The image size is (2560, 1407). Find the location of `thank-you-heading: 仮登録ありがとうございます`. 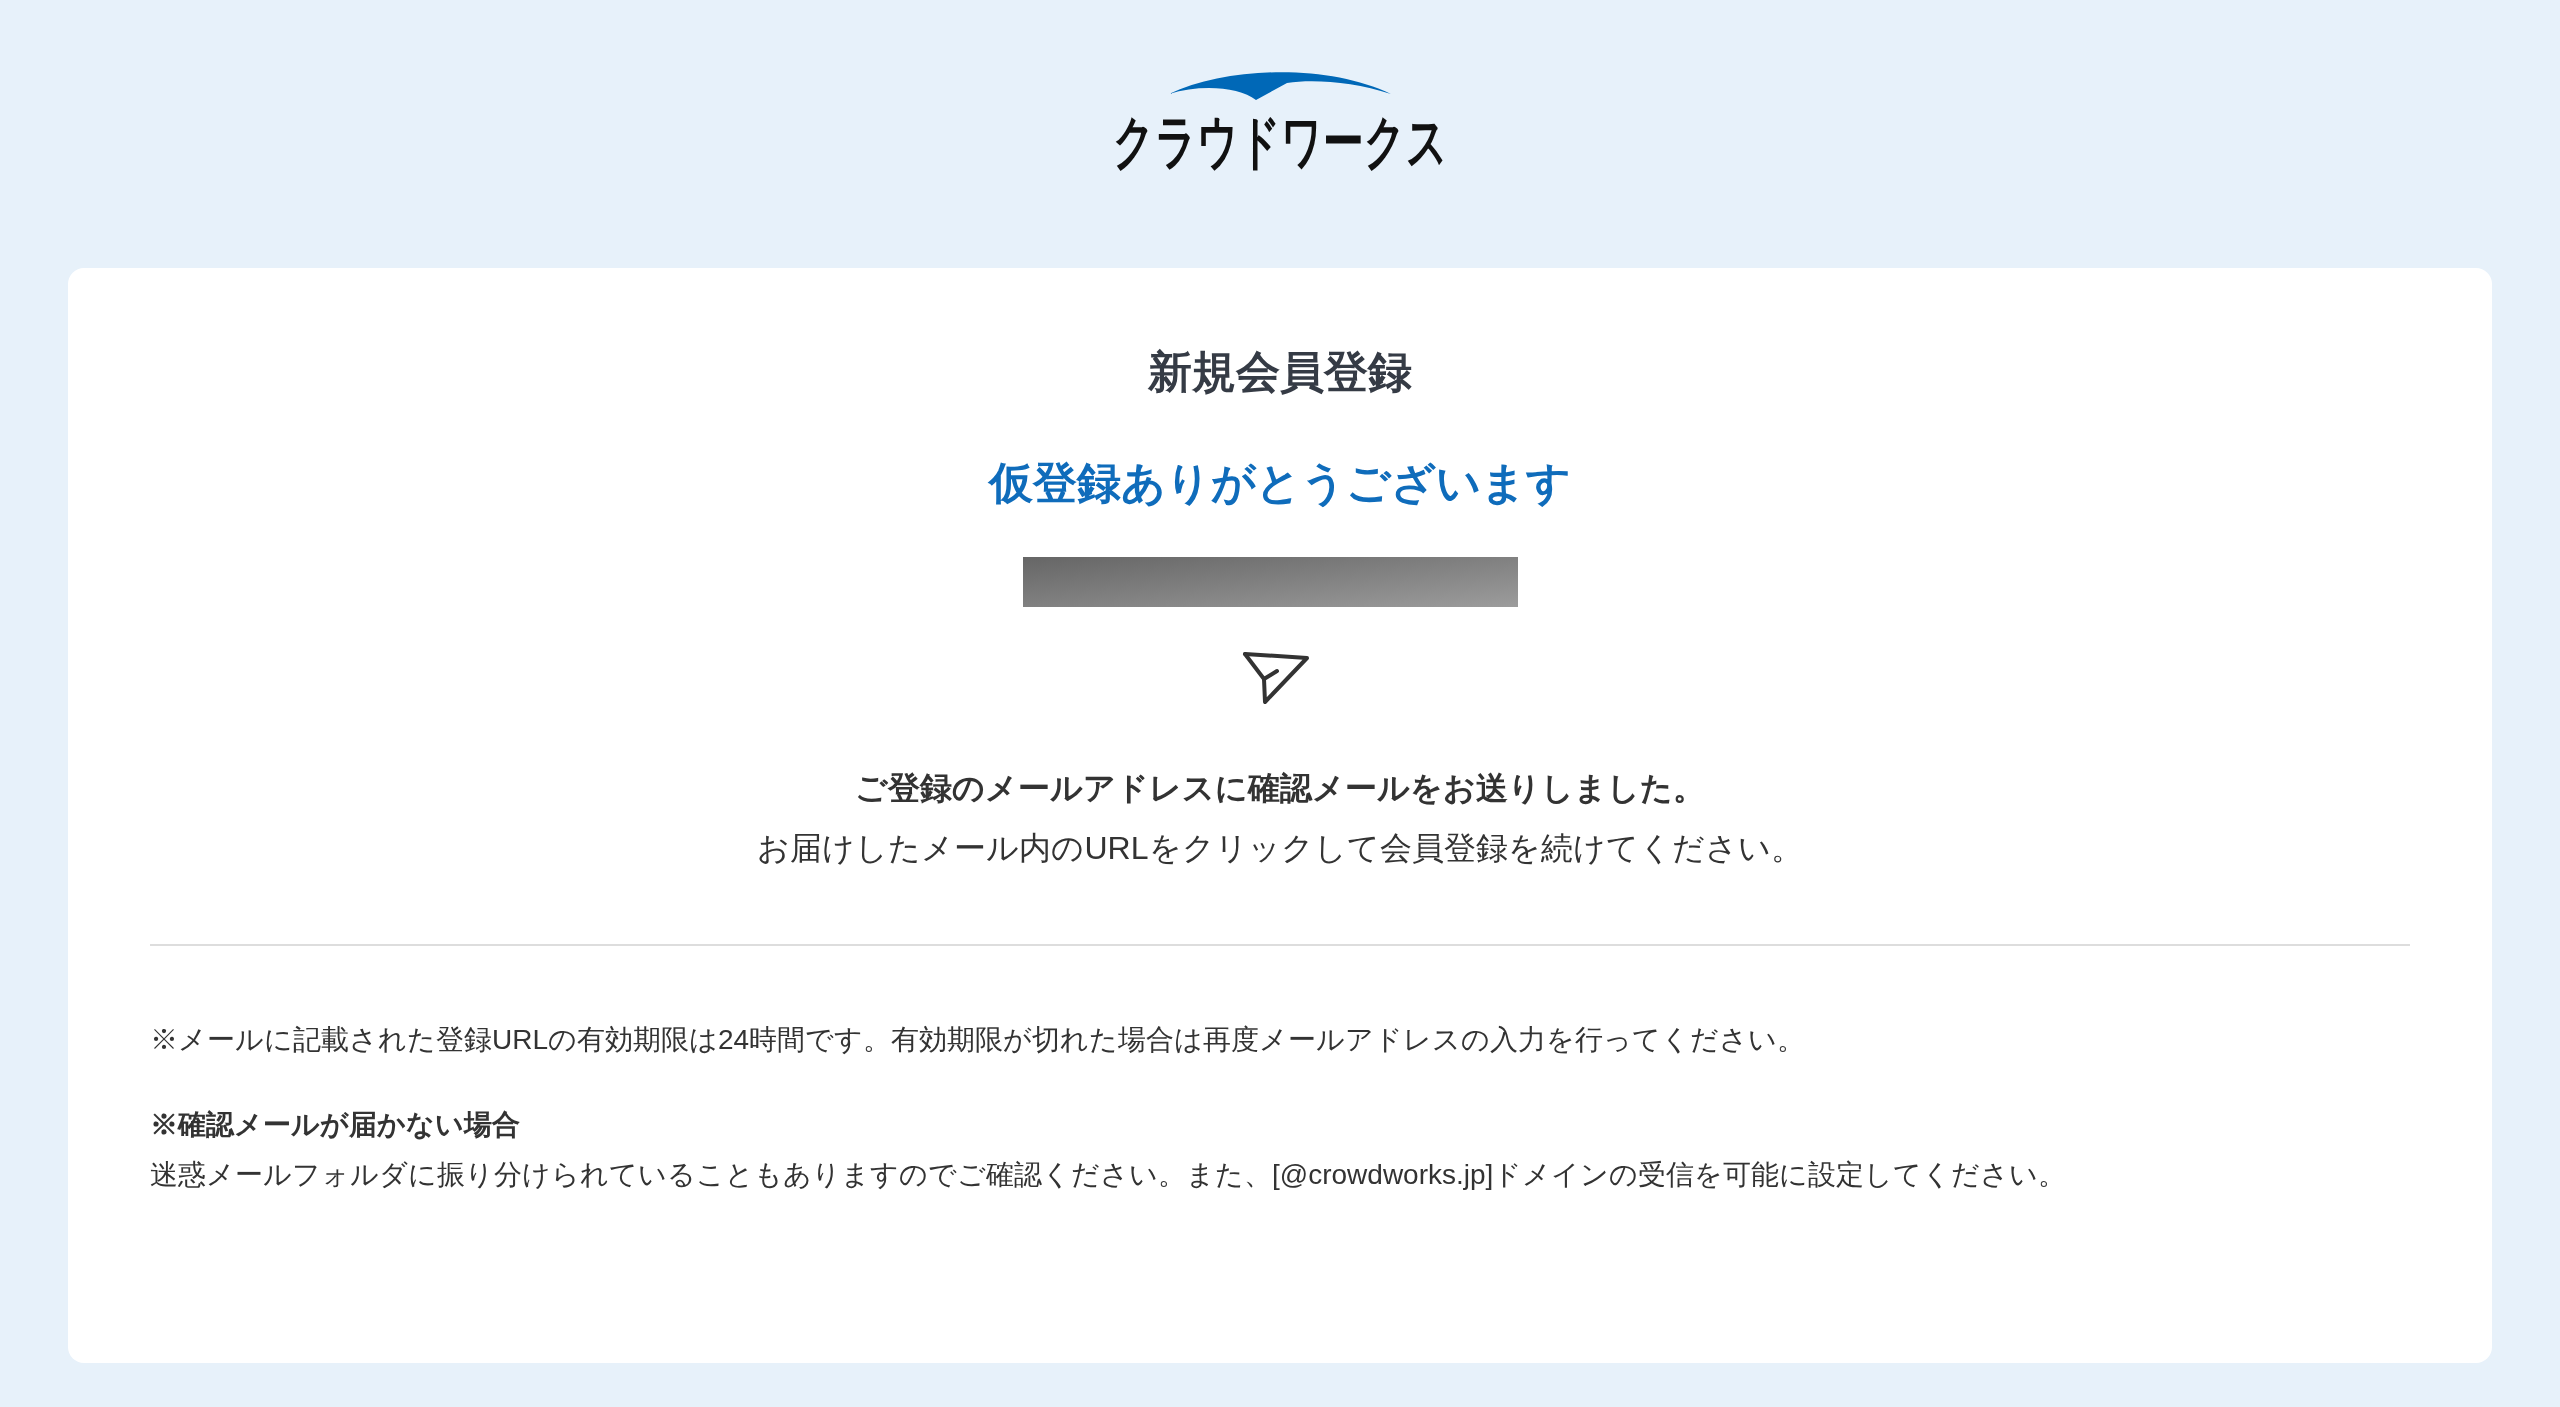

thank-you-heading: 仮登録ありがとうございます is located at coordinates (1280, 483).